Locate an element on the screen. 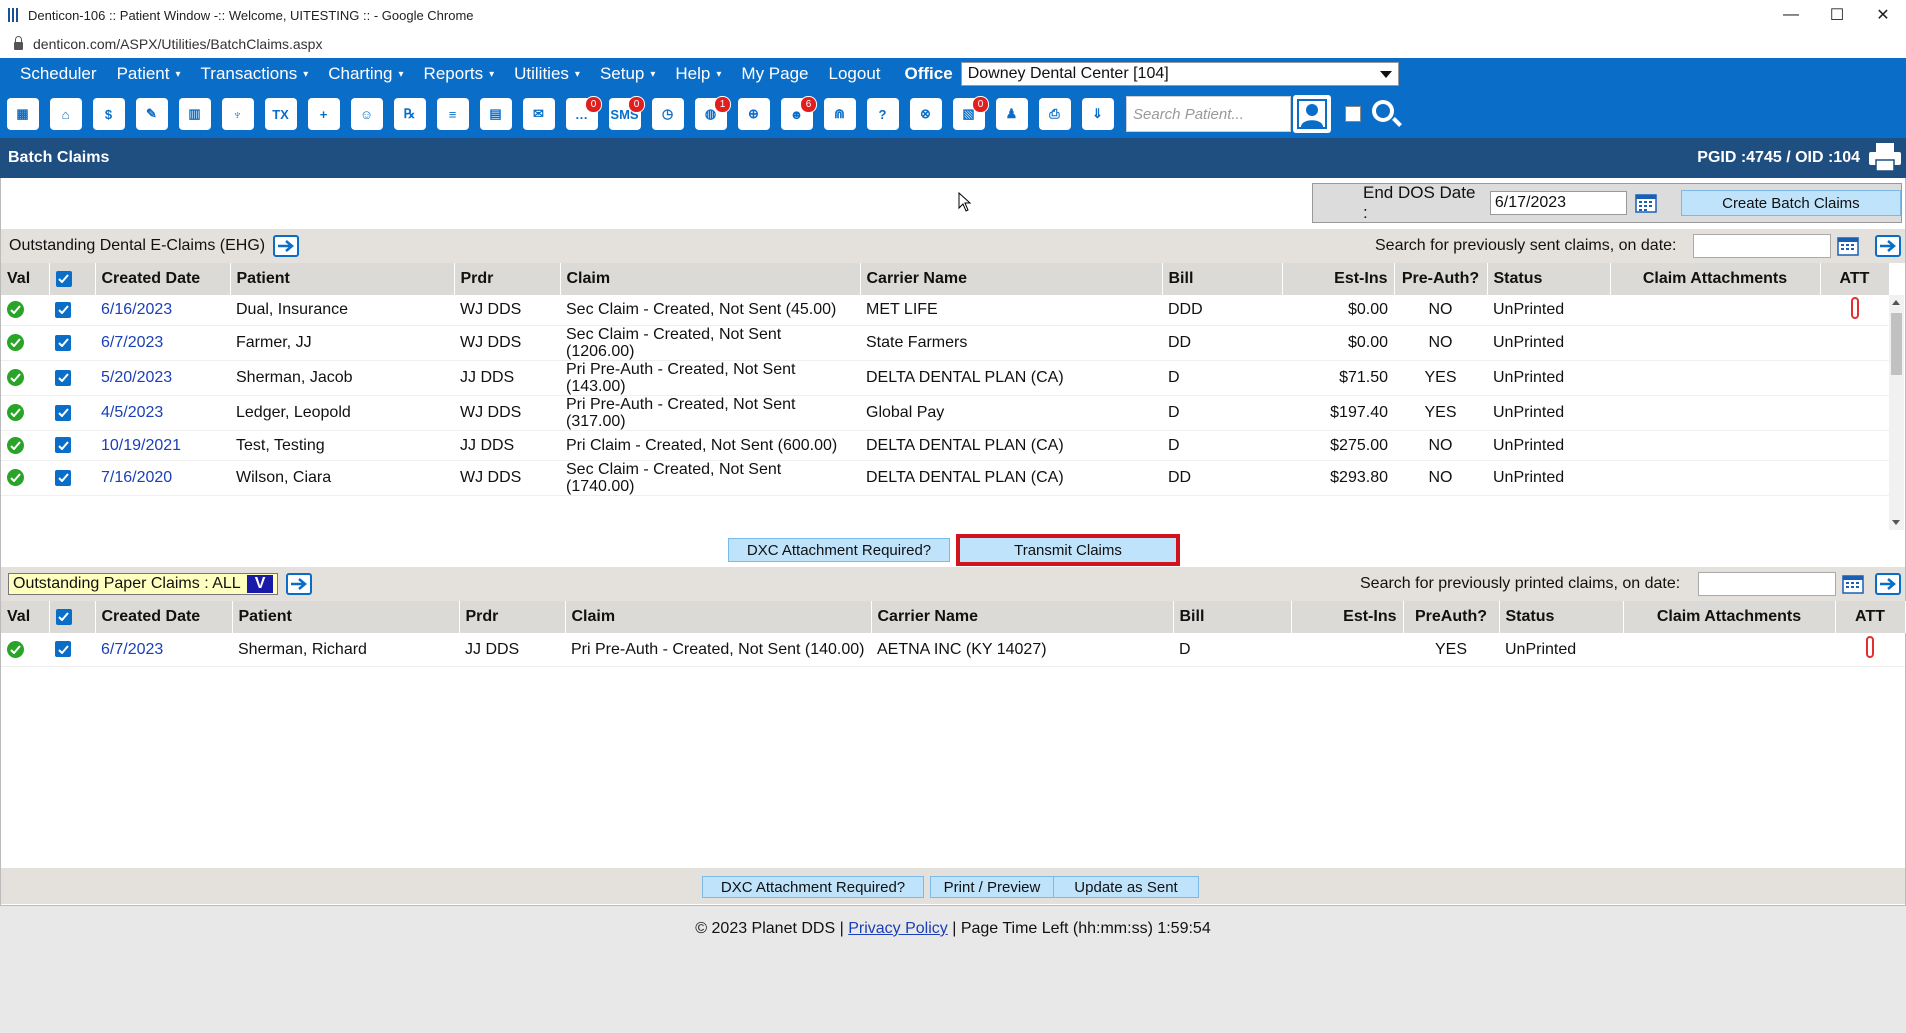 This screenshot has width=1906, height=1033. end-dos-date-input: 6/17/2023 is located at coordinates (1558, 203).